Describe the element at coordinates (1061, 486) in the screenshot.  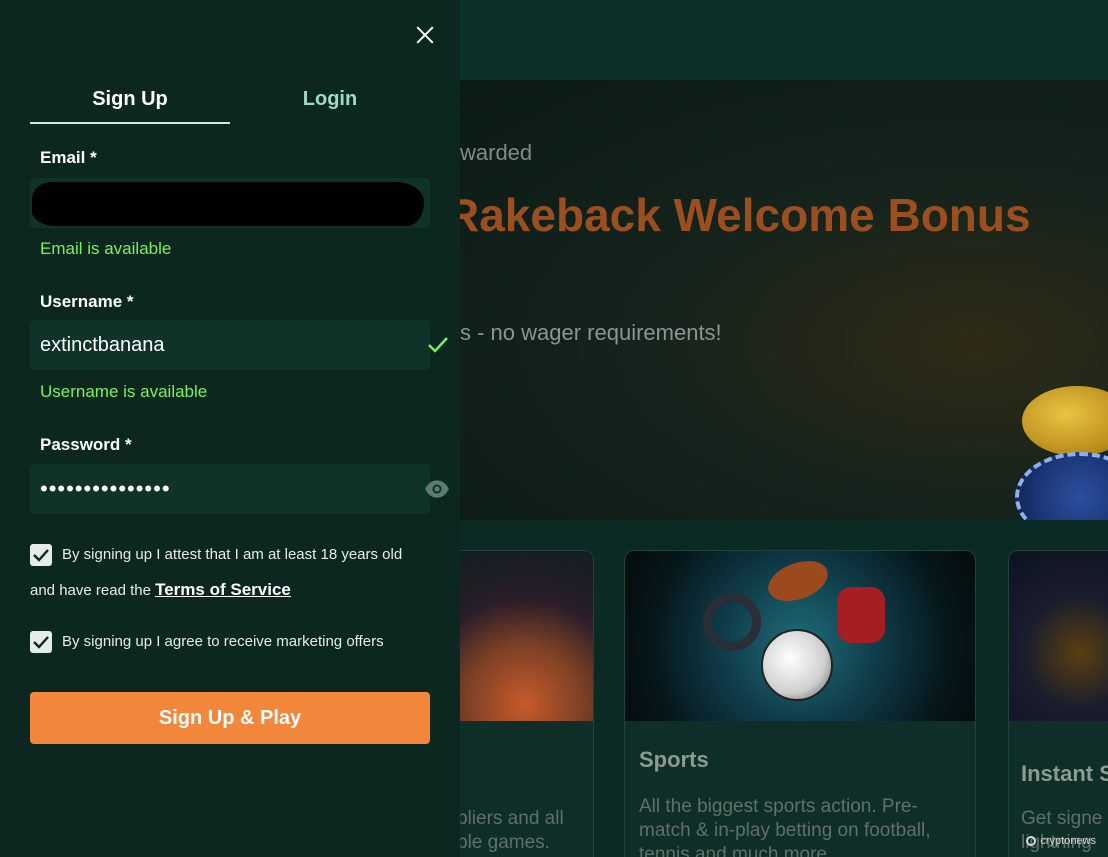
I see `poker-chip-image` at that location.